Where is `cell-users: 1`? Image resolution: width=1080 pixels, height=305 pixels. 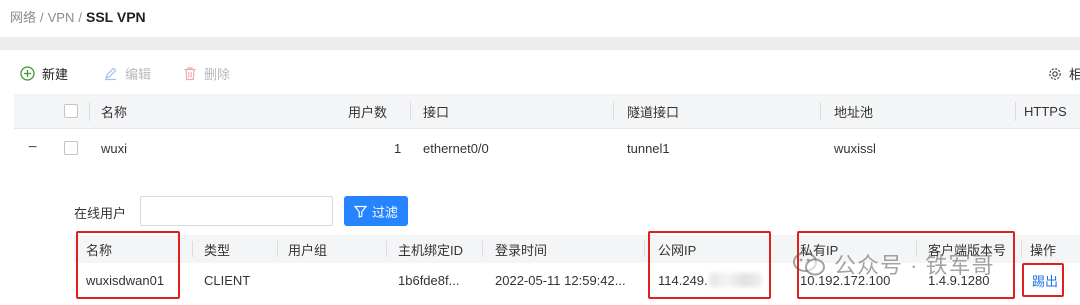
cell-users: 1 is located at coordinates (398, 148).